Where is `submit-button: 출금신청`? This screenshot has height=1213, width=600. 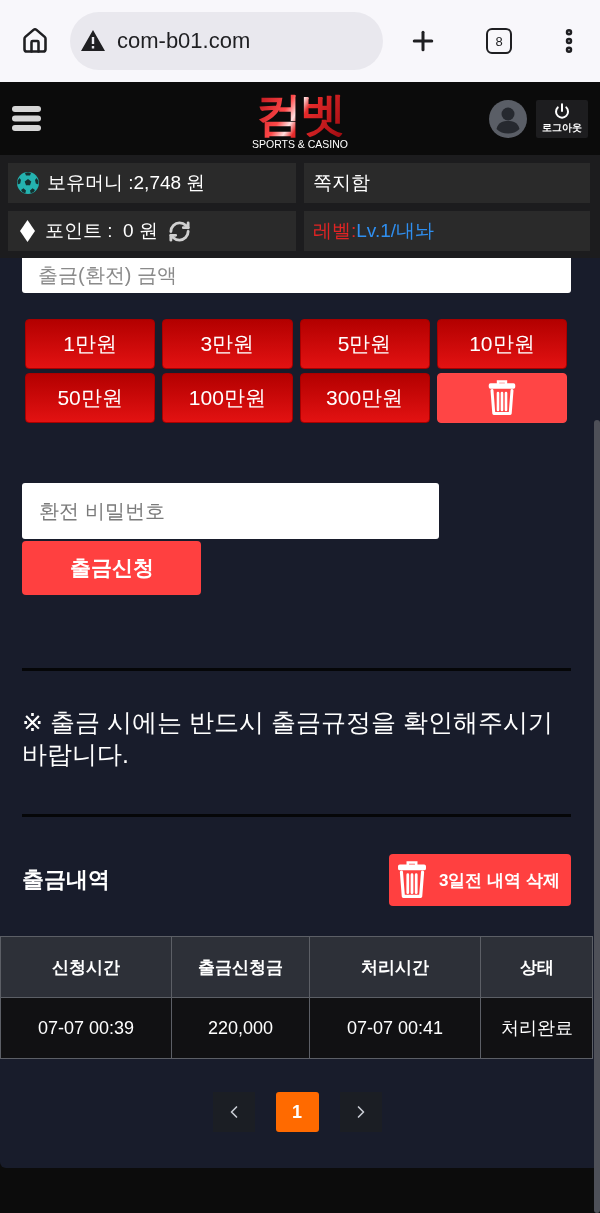
submit-button: 출금신청 is located at coordinates (111, 568).